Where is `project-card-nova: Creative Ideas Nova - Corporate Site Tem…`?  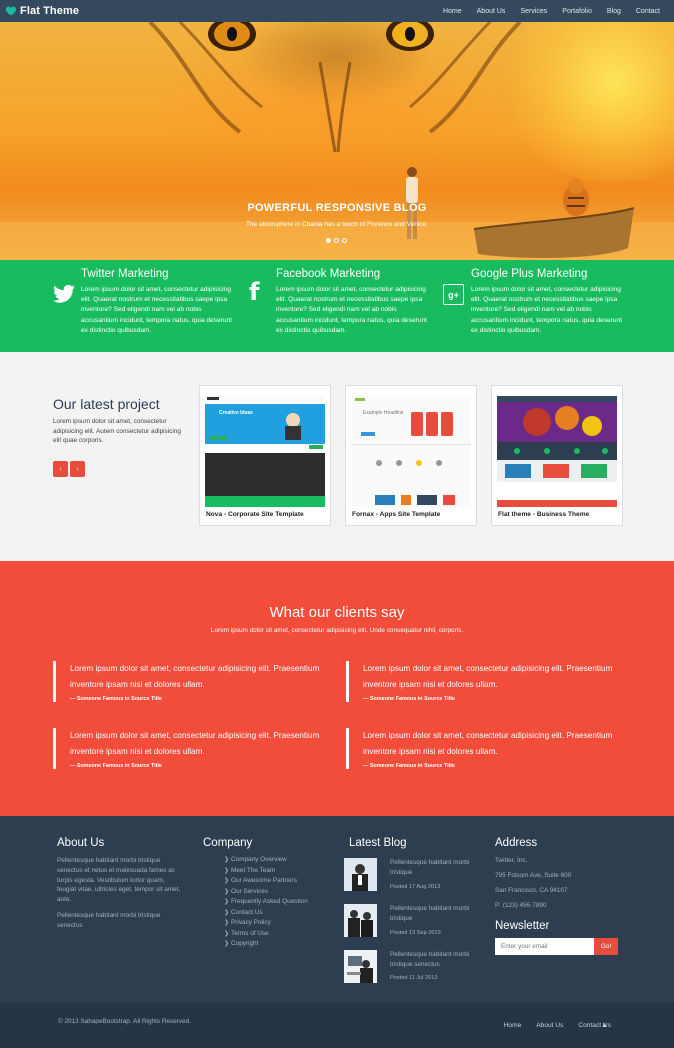
project-card-nova: Creative Ideas Nova - Corporate Site Tem… is located at coordinates (265, 455).